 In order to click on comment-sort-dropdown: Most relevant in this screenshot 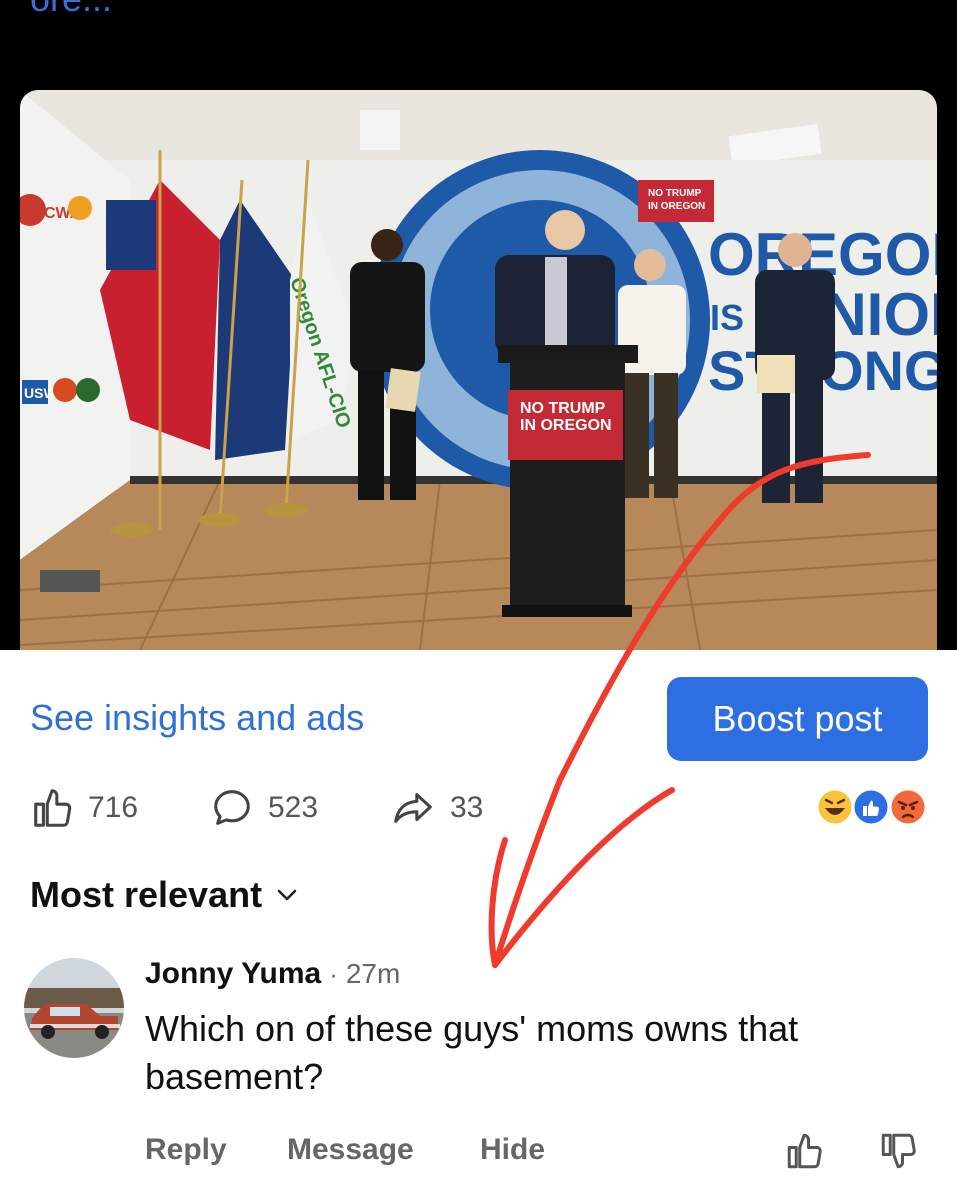, I will do `click(164, 895)`.